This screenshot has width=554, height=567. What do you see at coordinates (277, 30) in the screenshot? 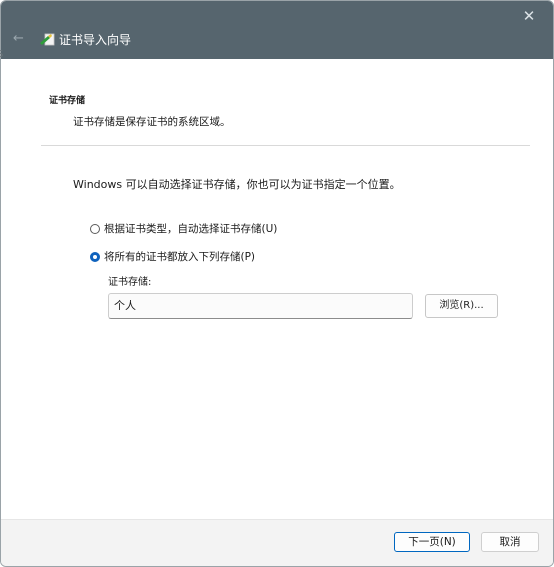
I see `title-bar: ✕ ← 证书导入向导` at bounding box center [277, 30].